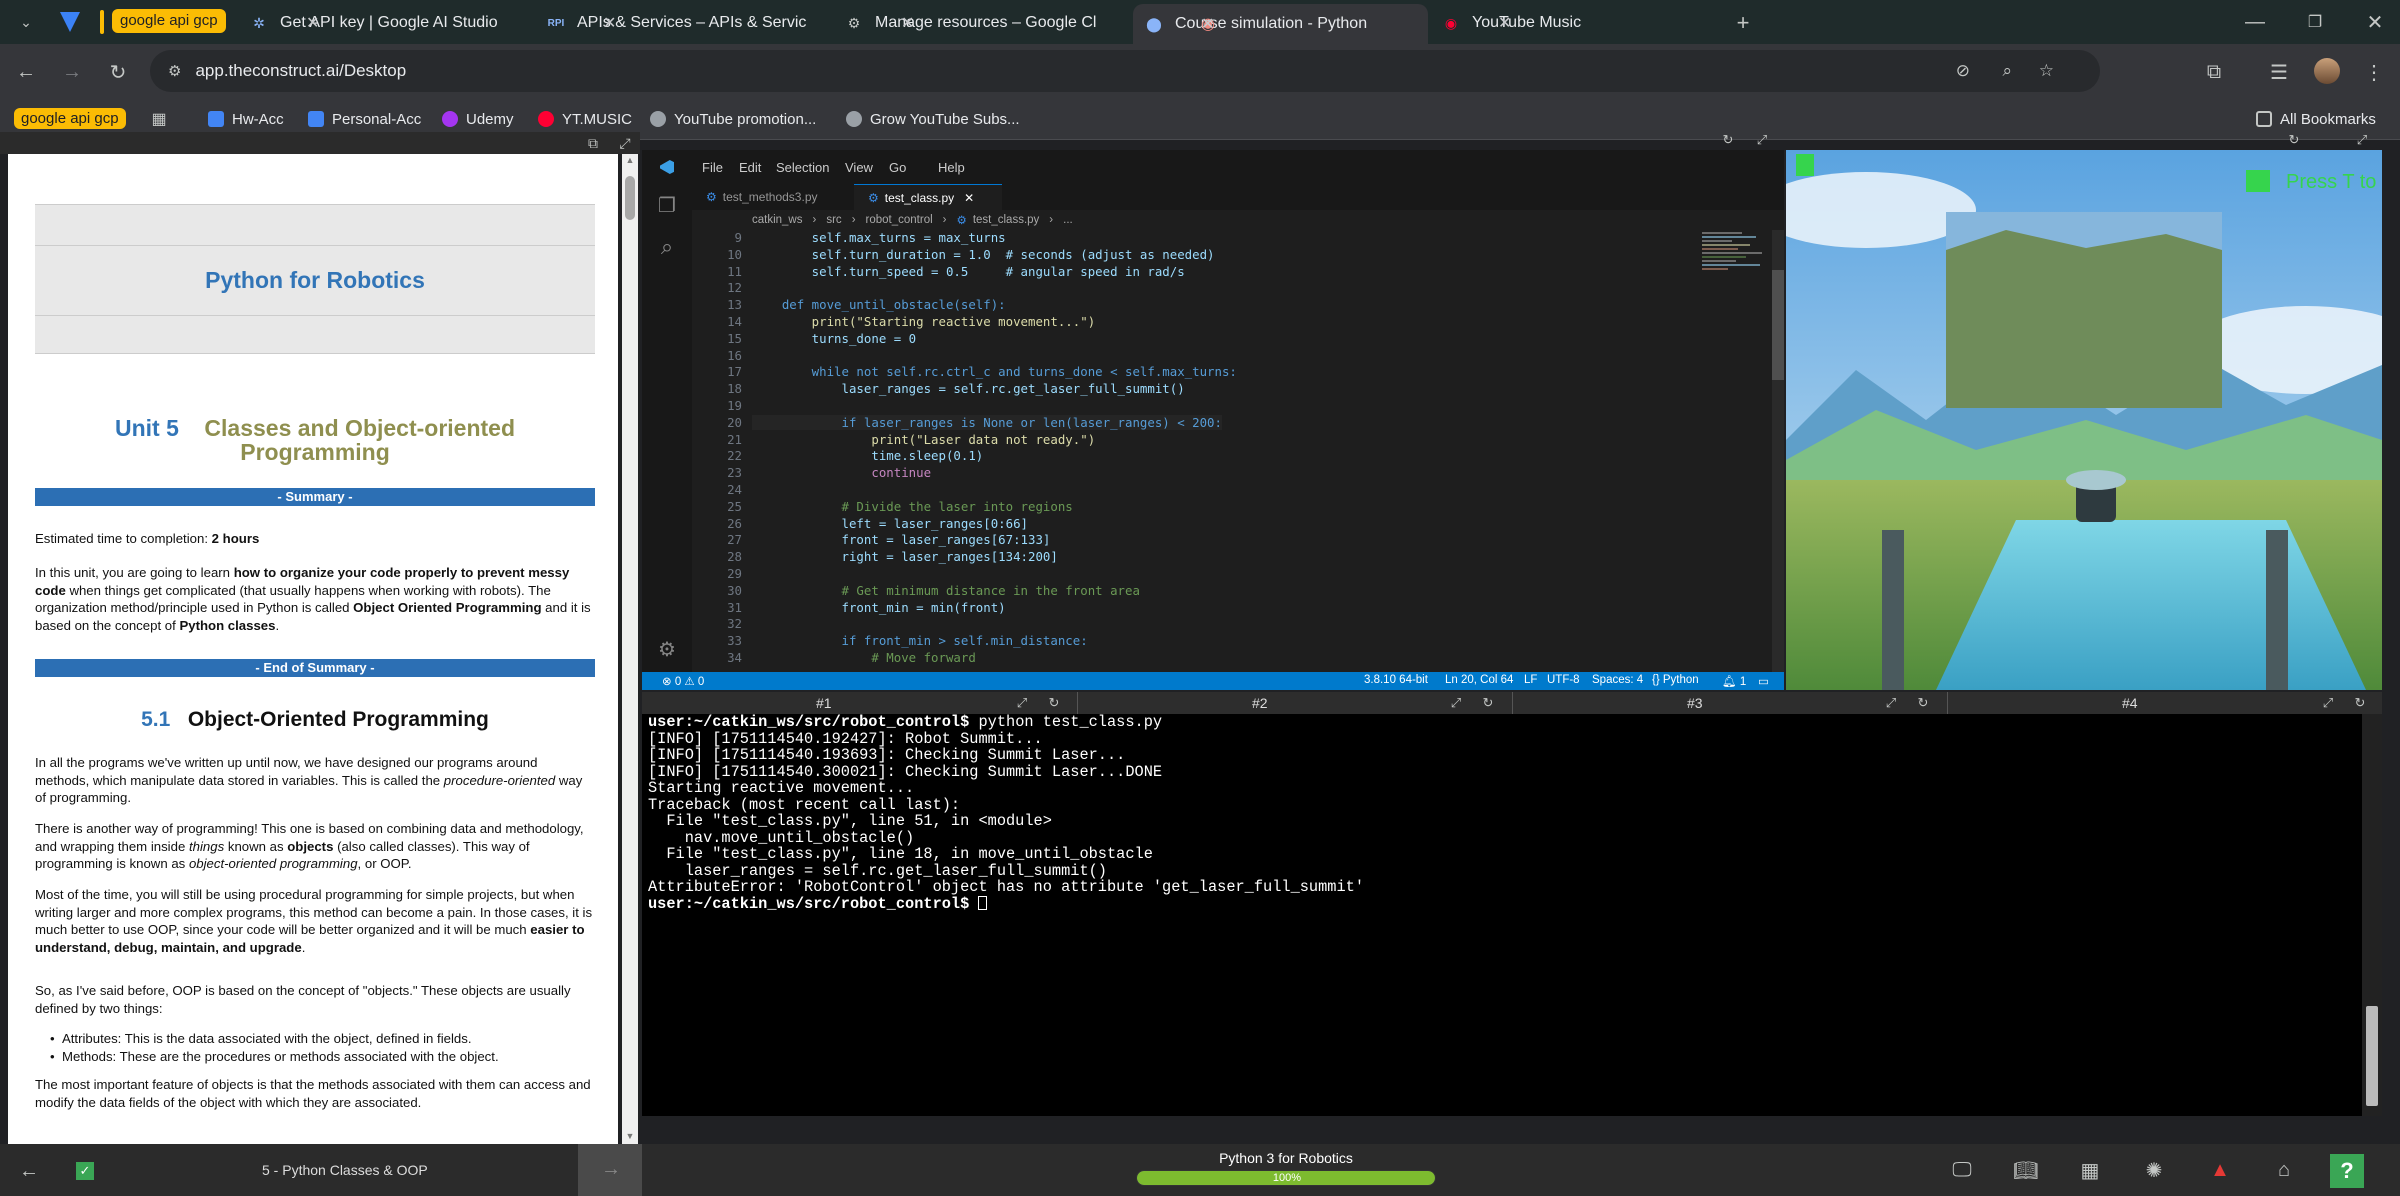 The image size is (2400, 1196). What do you see at coordinates (859, 703) in the screenshot?
I see `terminal-tab-1: #1 ⤢ ↻` at bounding box center [859, 703].